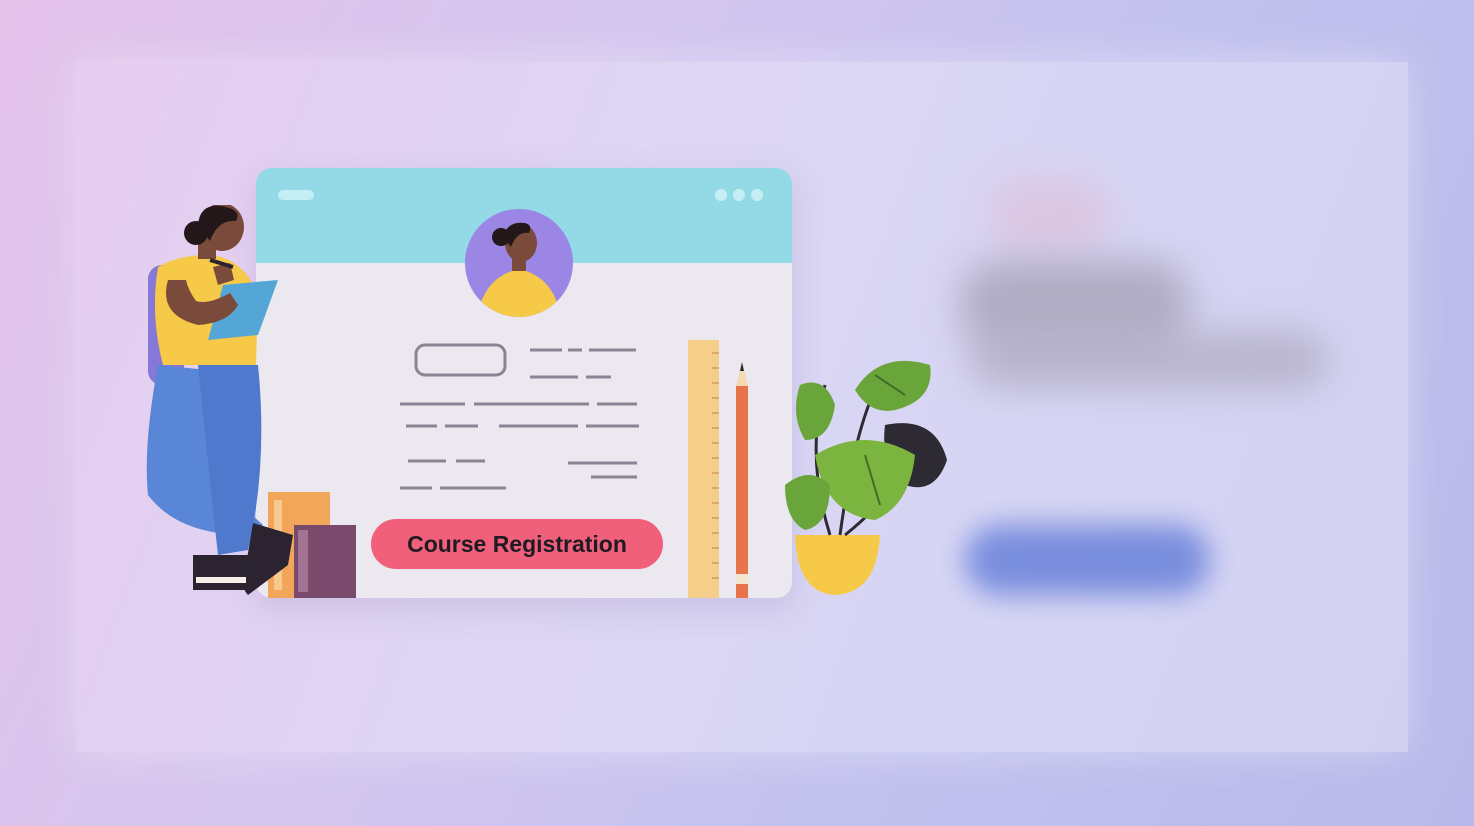 This screenshot has height=826, width=1474. I want to click on plant-icon, so click(866, 477).